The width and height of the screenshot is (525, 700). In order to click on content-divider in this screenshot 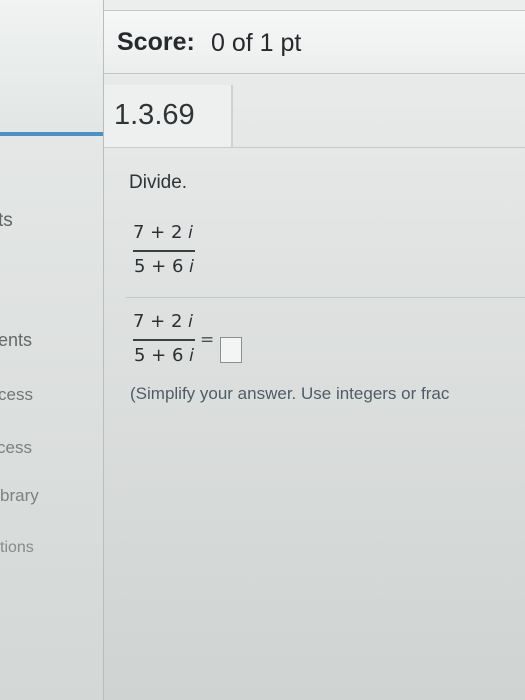, I will do `click(314, 147)`.